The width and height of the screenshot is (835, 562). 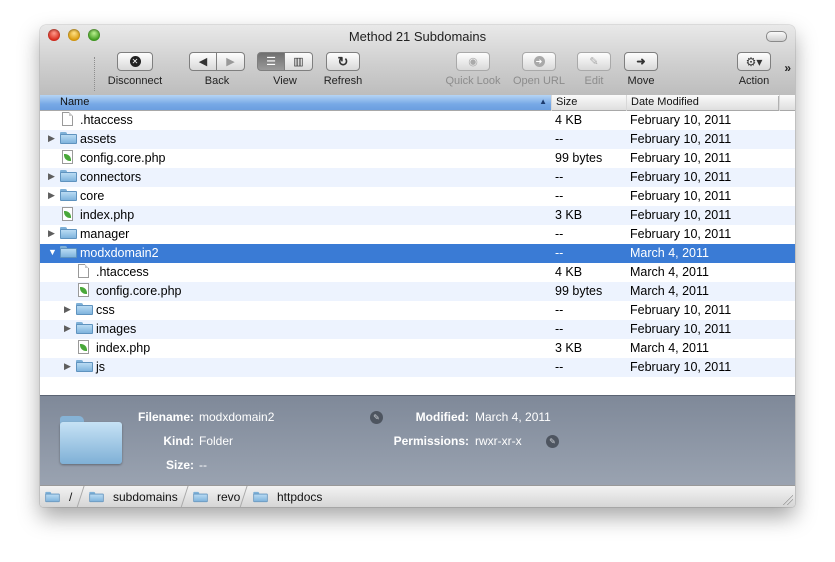 What do you see at coordinates (539, 72) in the screenshot?
I see `open-url-button: ➜ Open URL` at bounding box center [539, 72].